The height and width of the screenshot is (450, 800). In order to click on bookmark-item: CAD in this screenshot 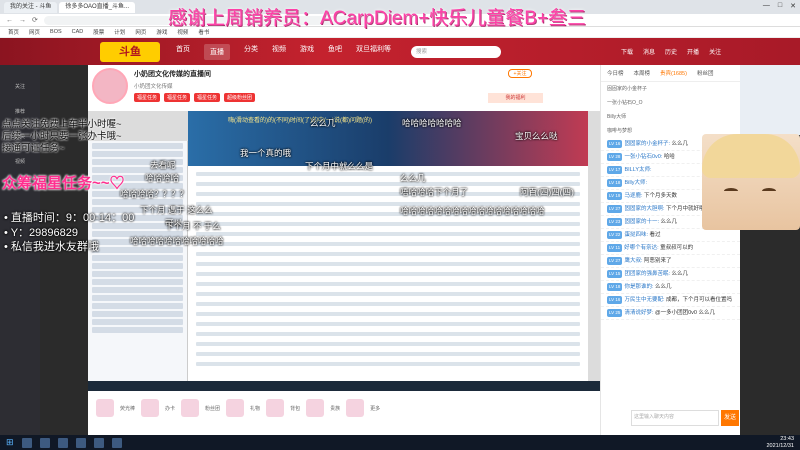, I will do `click(78, 32)`.